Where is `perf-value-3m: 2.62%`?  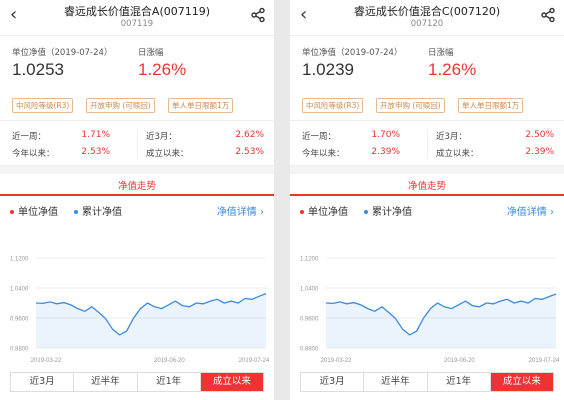 perf-value-3m: 2.62% is located at coordinates (249, 135).